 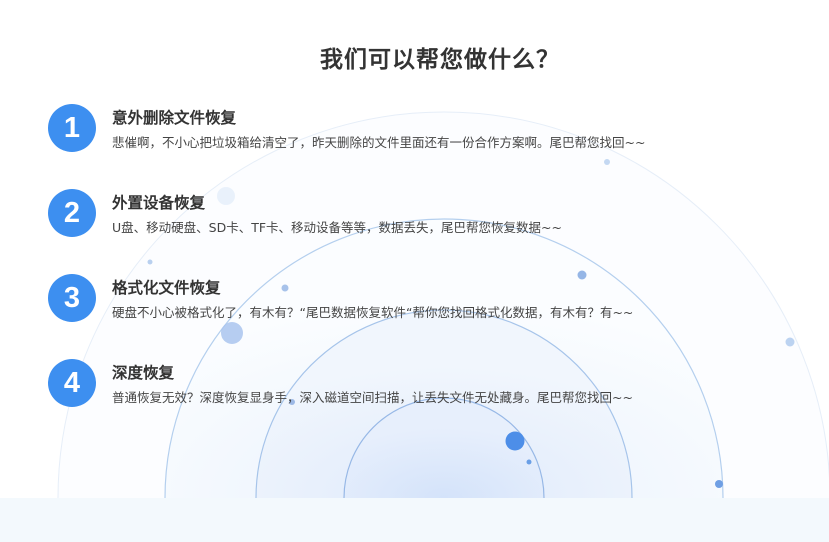 I want to click on footer-band, so click(x=414, y=520).